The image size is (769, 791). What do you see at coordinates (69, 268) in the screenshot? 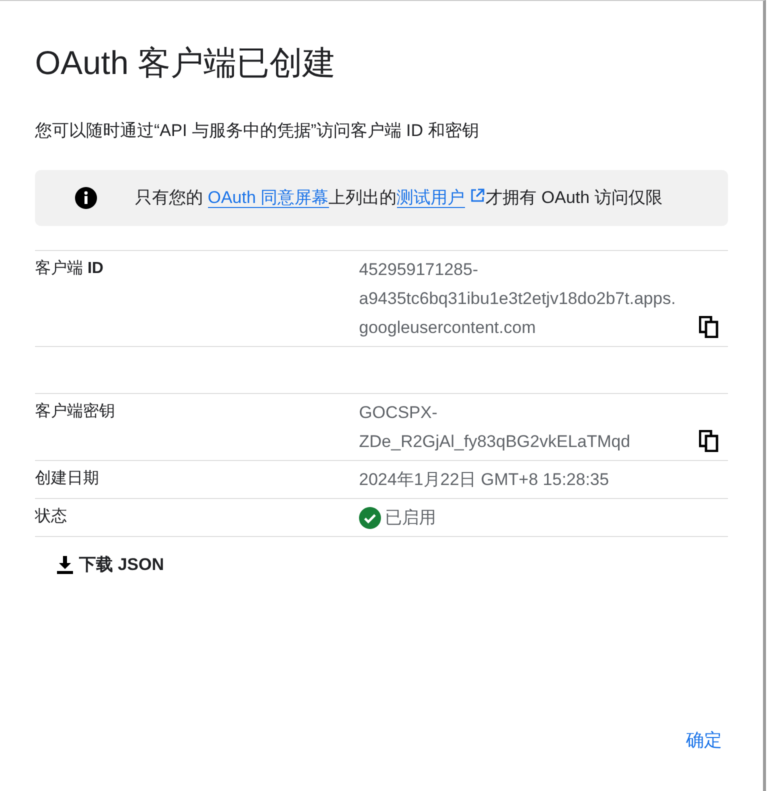
I see `field-label: 客户端 ID` at bounding box center [69, 268].